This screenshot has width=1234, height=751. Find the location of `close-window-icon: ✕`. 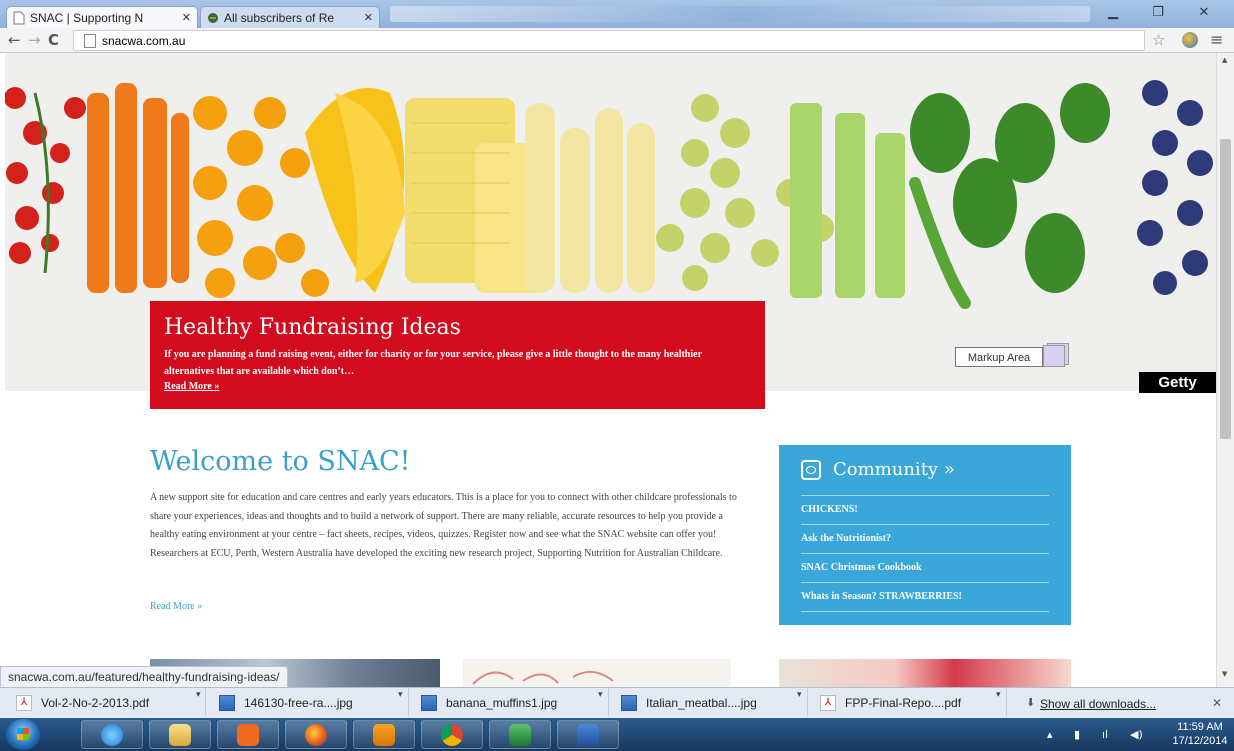

close-window-icon: ✕ is located at coordinates (1204, 13).